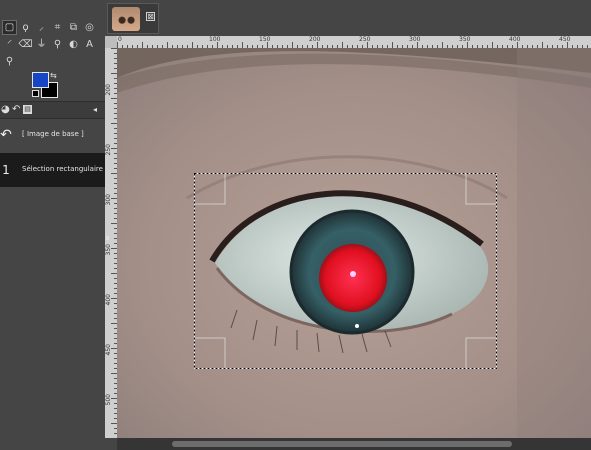  Describe the element at coordinates (25, 27) in the screenshot. I see `lasso-icon: ϙ` at that location.